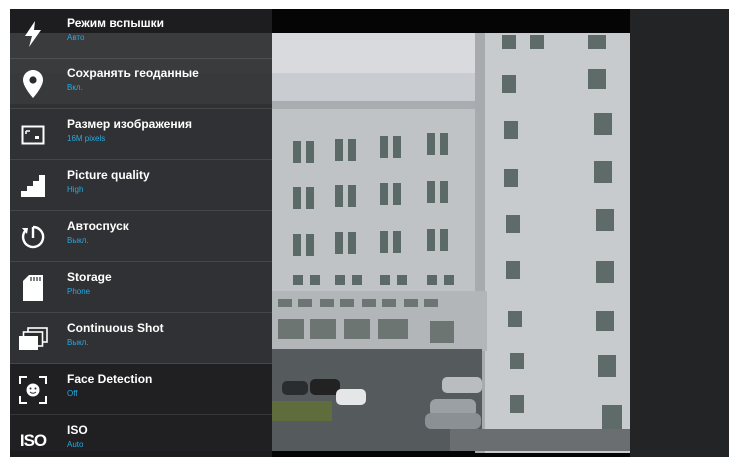  Describe the element at coordinates (141, 34) in the screenshot. I see `setting-flash-mode: Режим вспышки Авто` at that location.